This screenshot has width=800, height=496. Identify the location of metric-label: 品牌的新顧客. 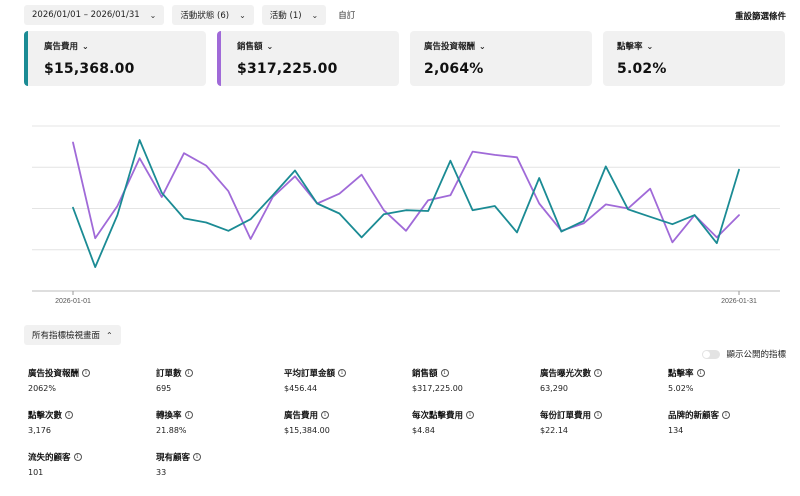
(694, 416).